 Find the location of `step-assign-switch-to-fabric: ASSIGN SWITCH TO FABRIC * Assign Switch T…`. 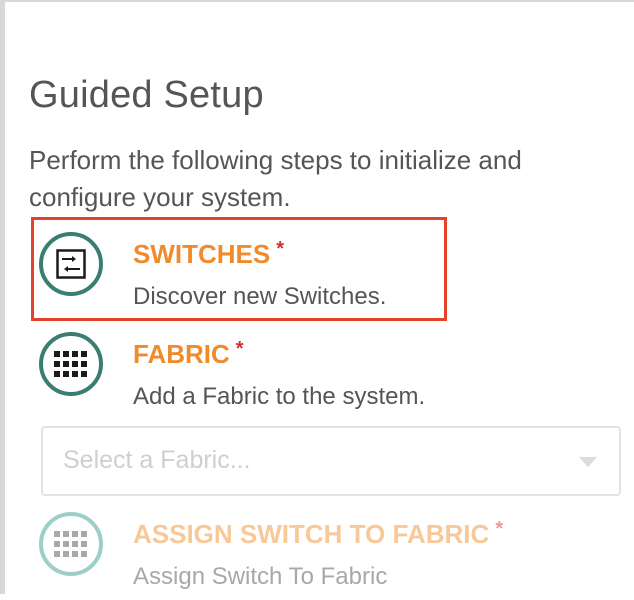

step-assign-switch-to-fabric: ASSIGN SWITCH TO FABRIC * Assign Switch T… is located at coordinates (266, 550).